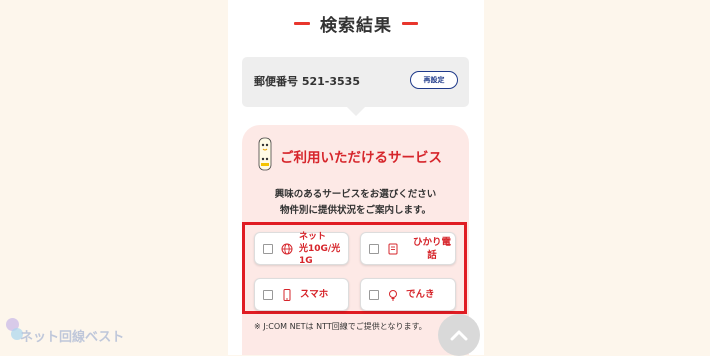 This screenshot has height=356, width=710. Describe the element at coordinates (374, 248) in the screenshot. I see `checkbox-phone` at that location.